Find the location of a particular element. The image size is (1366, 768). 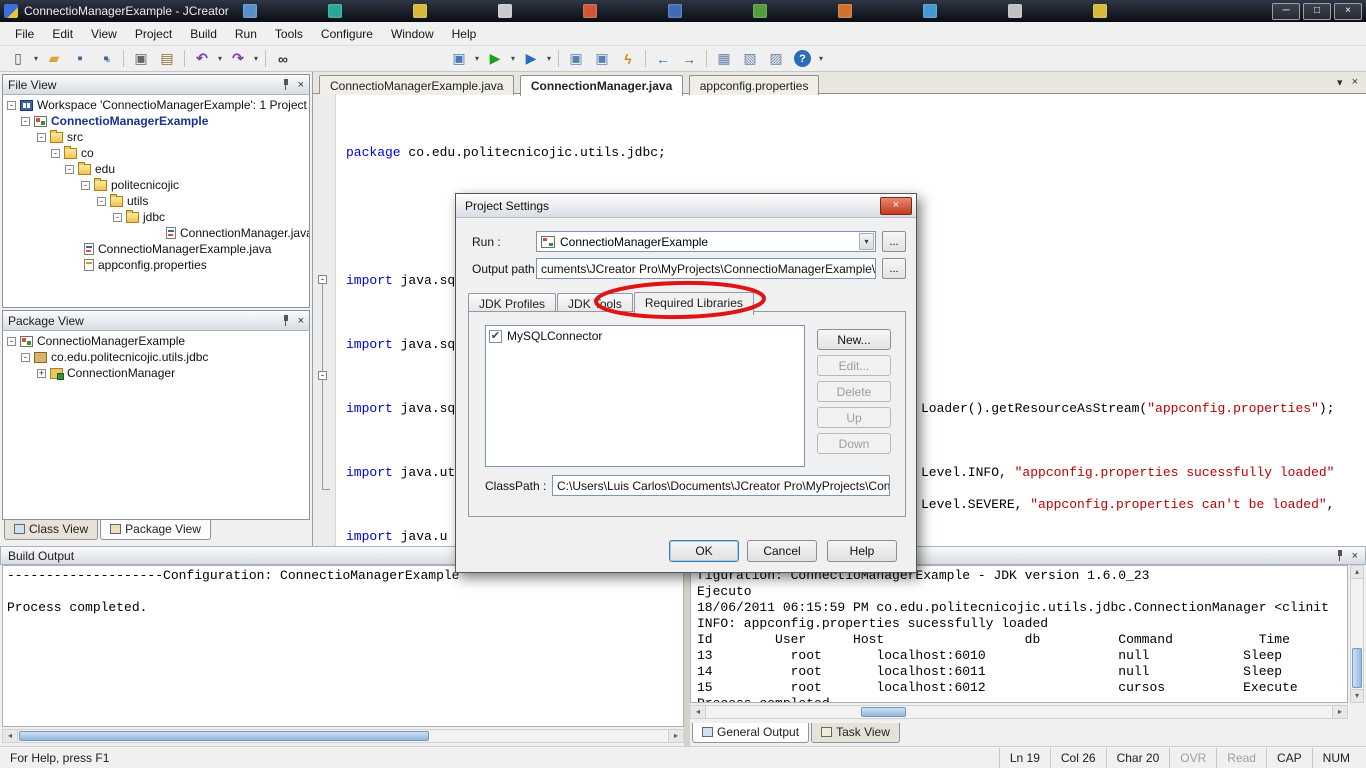

view-output-button: ▣ is located at coordinates (576, 59).